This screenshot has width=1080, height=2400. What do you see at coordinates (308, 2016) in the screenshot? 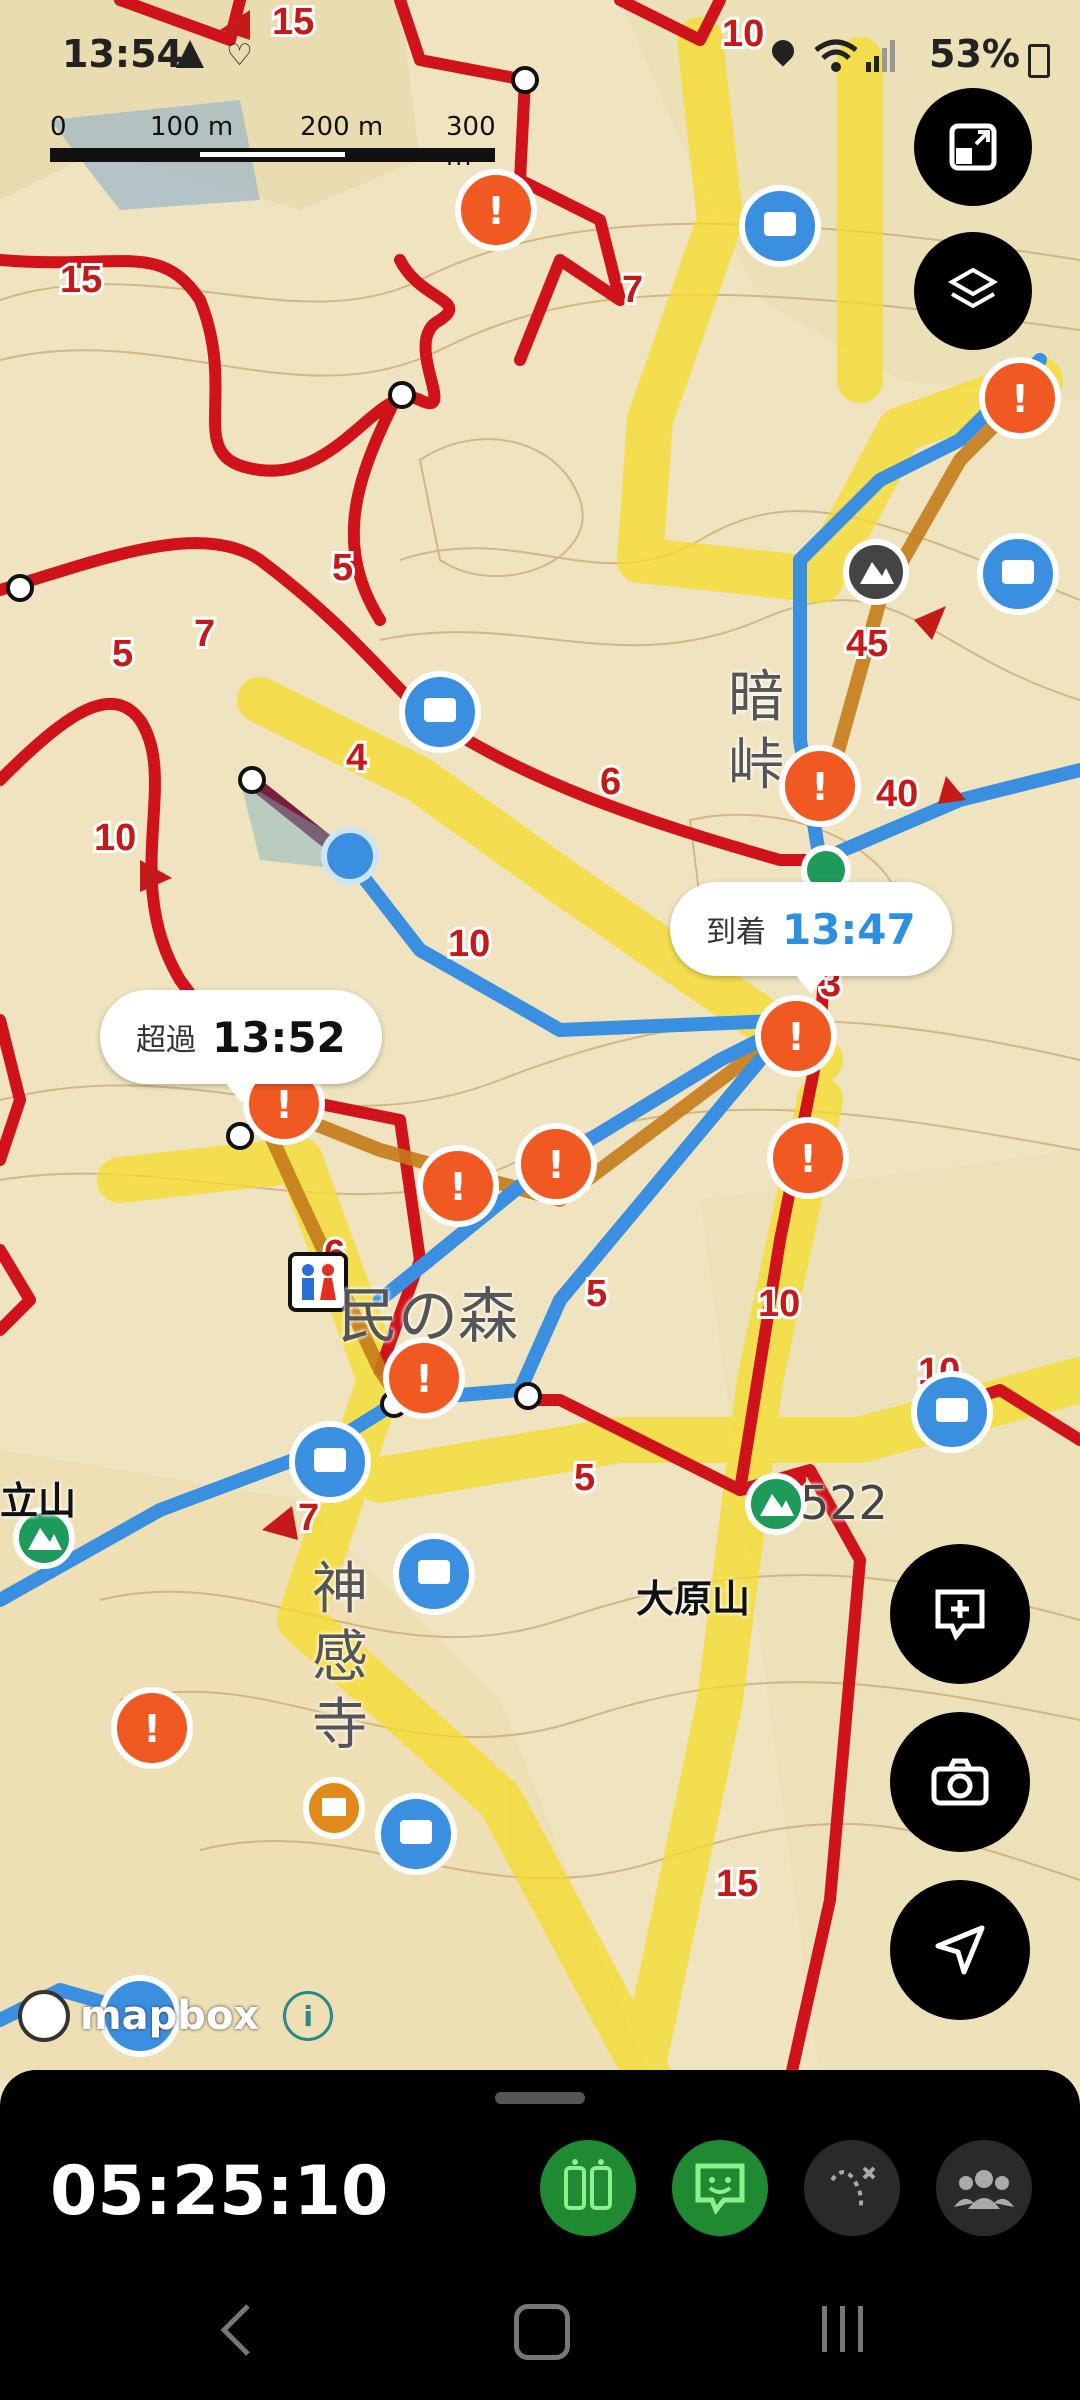
I see `info-icon: i` at bounding box center [308, 2016].